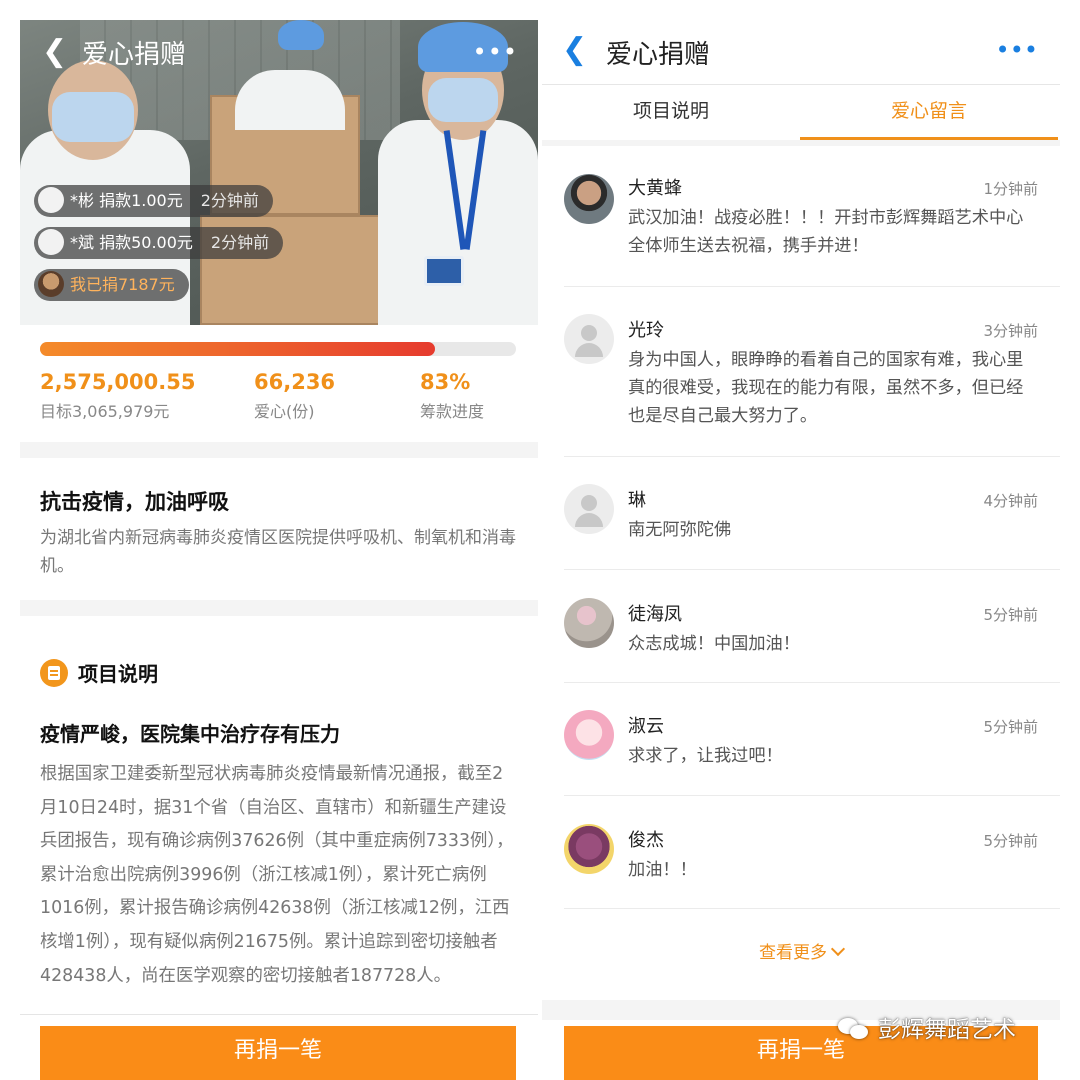 This screenshot has width=1080, height=1080. I want to click on watermark-text: 彭辉舞蹈艺术, so click(947, 1030).